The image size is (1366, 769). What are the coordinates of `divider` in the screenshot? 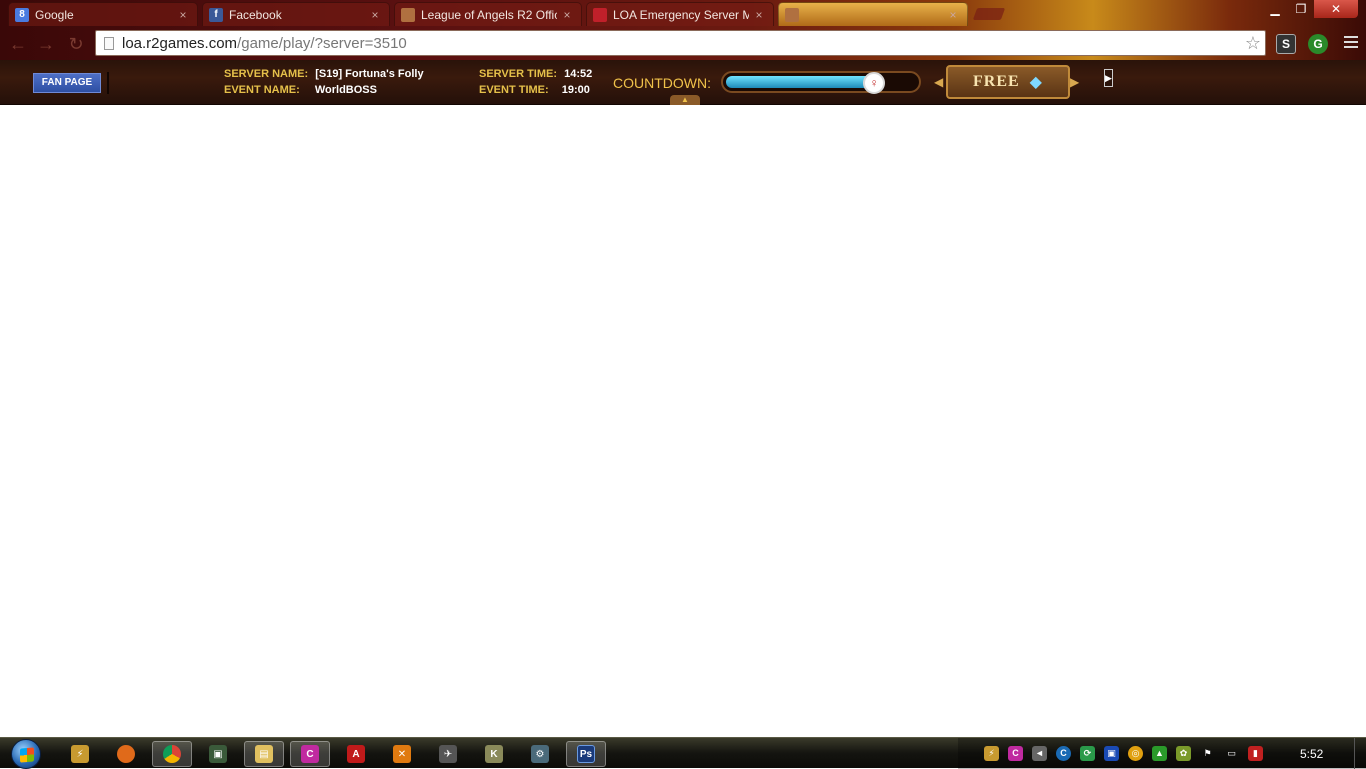 It's located at (108, 83).